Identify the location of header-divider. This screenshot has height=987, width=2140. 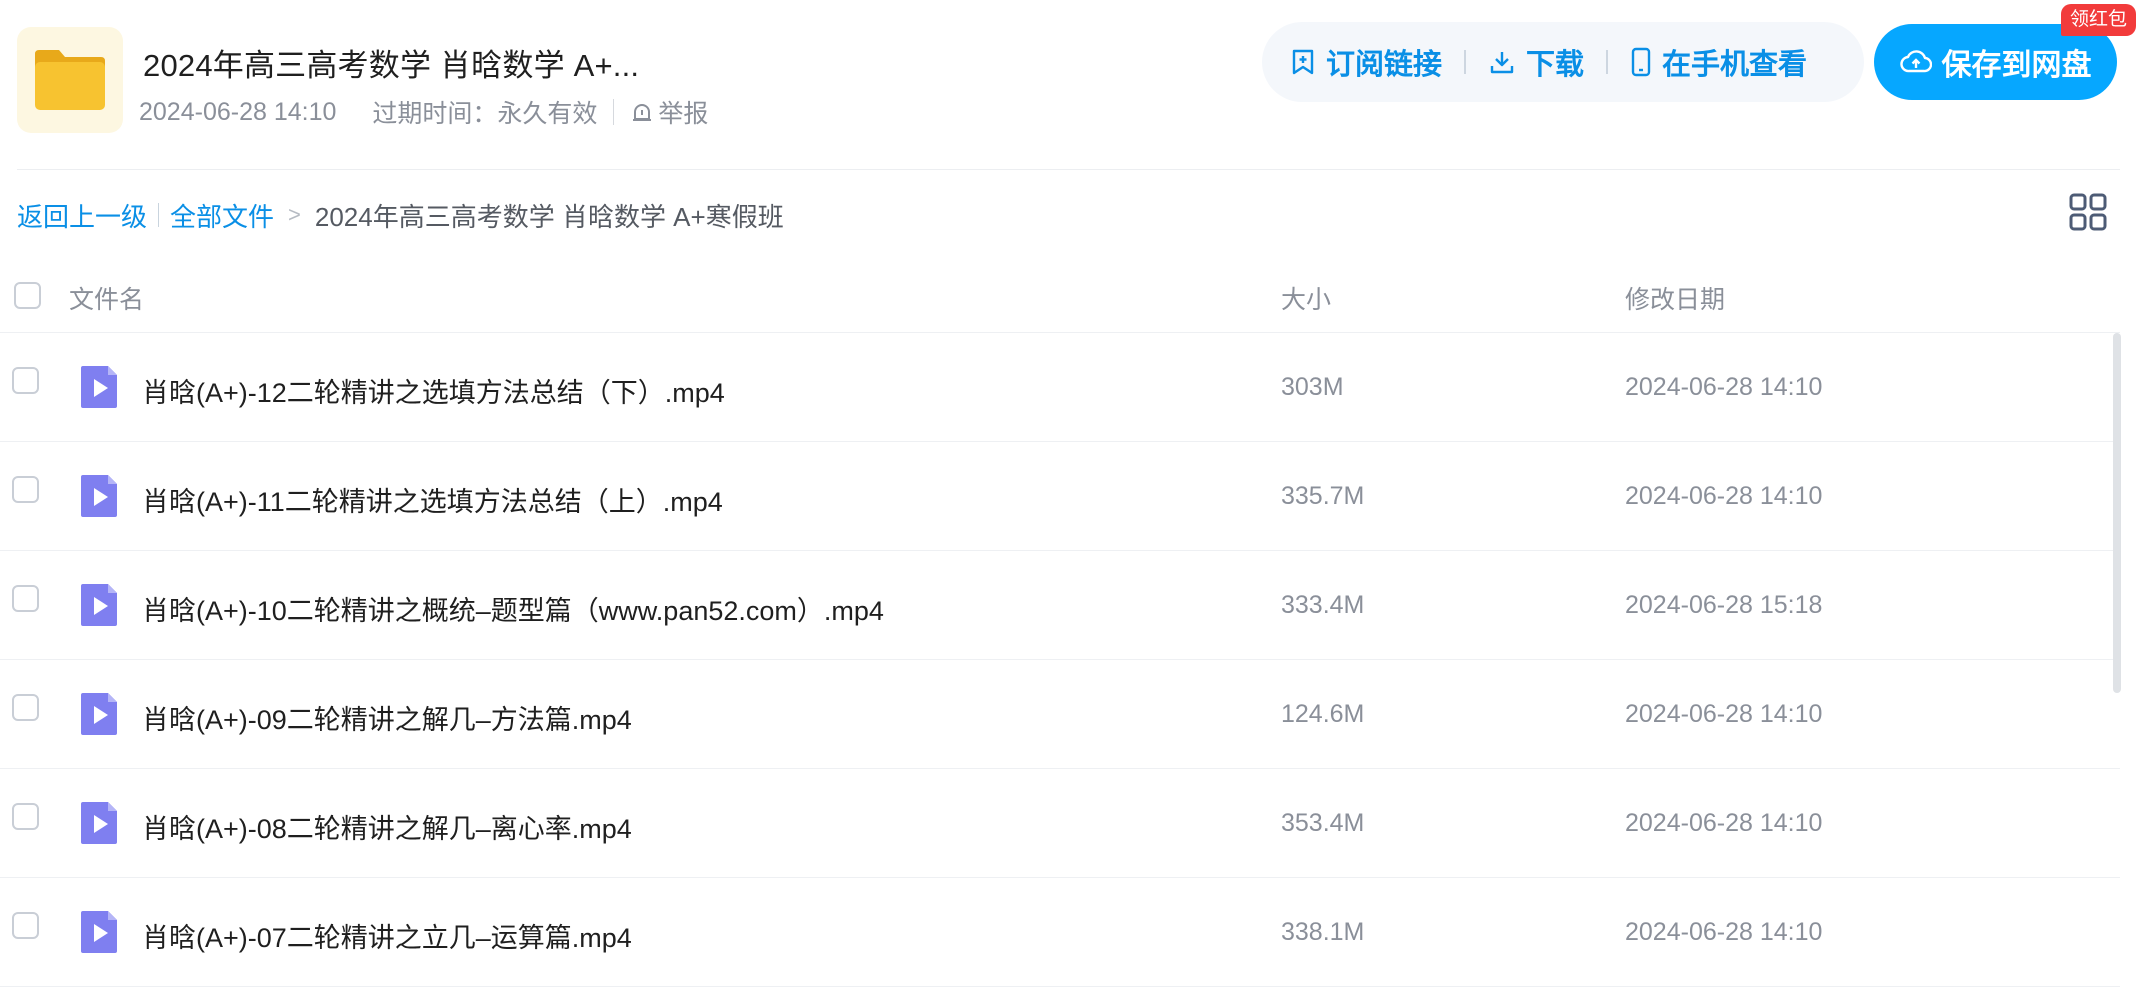
(1068, 169).